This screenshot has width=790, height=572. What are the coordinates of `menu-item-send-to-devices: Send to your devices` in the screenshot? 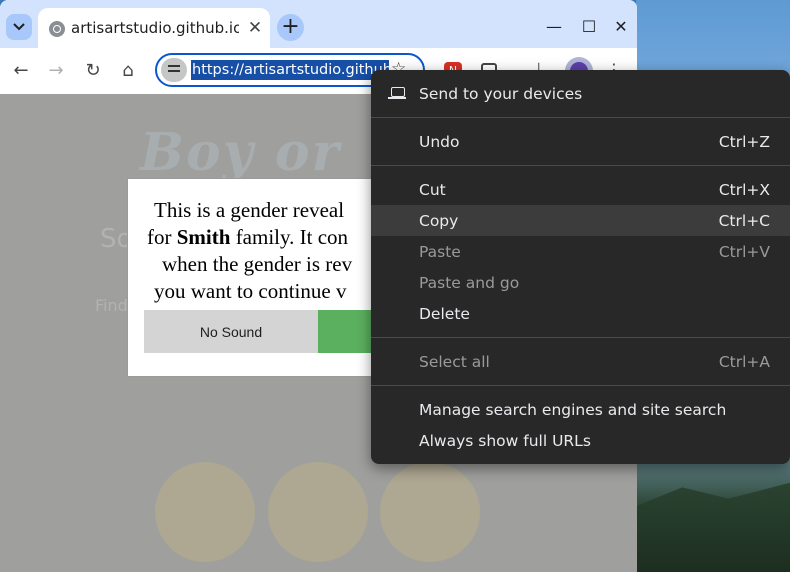 It's located at (580, 93).